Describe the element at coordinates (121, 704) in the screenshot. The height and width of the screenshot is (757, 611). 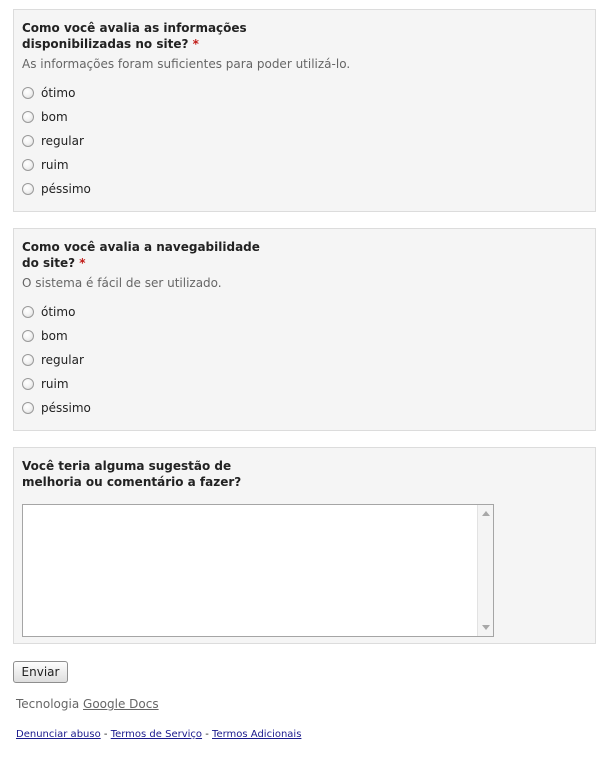
I see `google-docs-link: Google Docs` at that location.